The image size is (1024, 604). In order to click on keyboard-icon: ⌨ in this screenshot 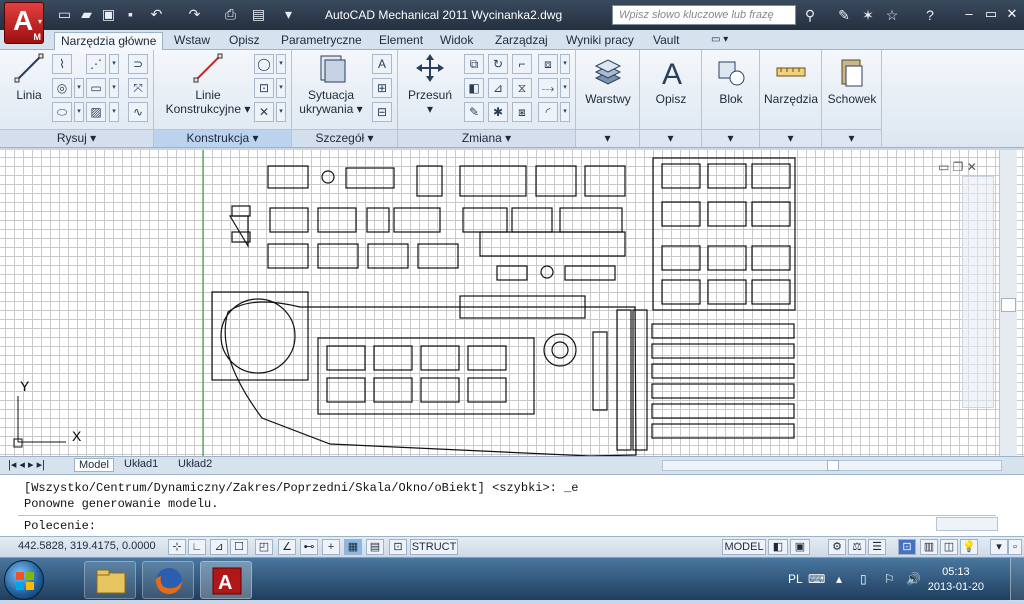, I will do `click(816, 579)`.